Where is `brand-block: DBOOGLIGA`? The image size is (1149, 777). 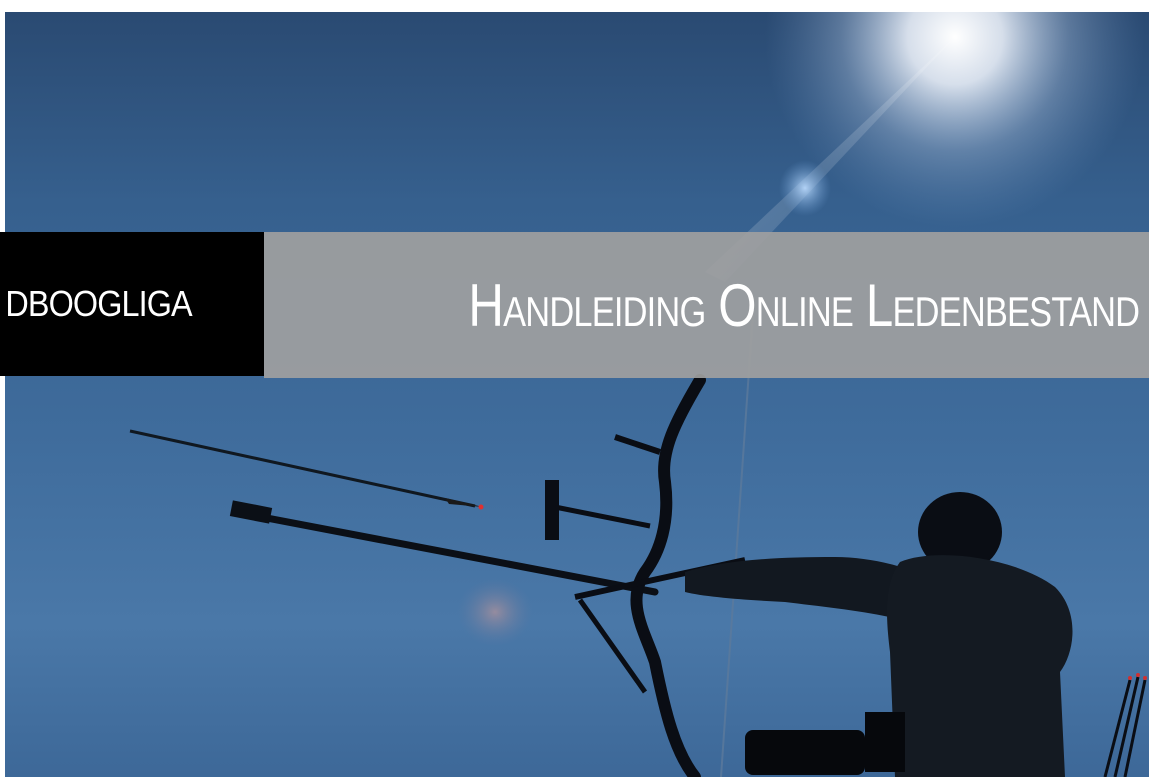
brand-block: DBOOGLIGA is located at coordinates (132, 304).